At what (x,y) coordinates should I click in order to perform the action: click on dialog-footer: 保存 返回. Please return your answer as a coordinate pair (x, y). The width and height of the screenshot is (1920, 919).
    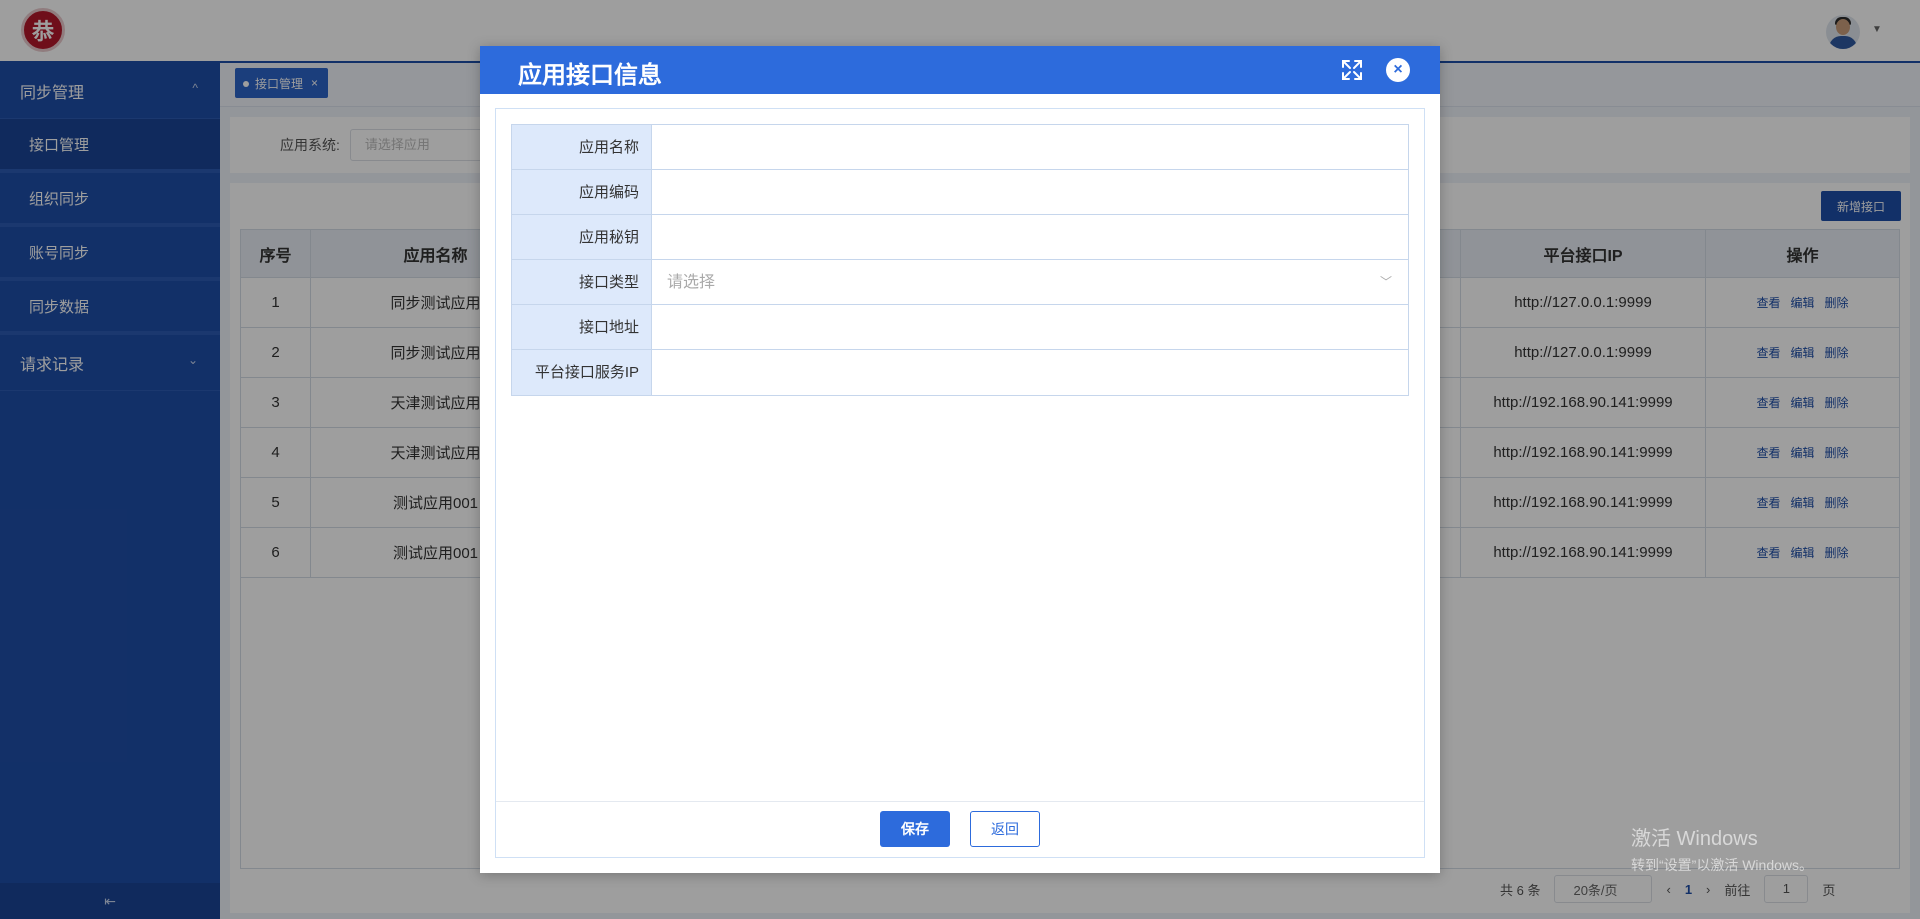
    Looking at the image, I should click on (960, 829).